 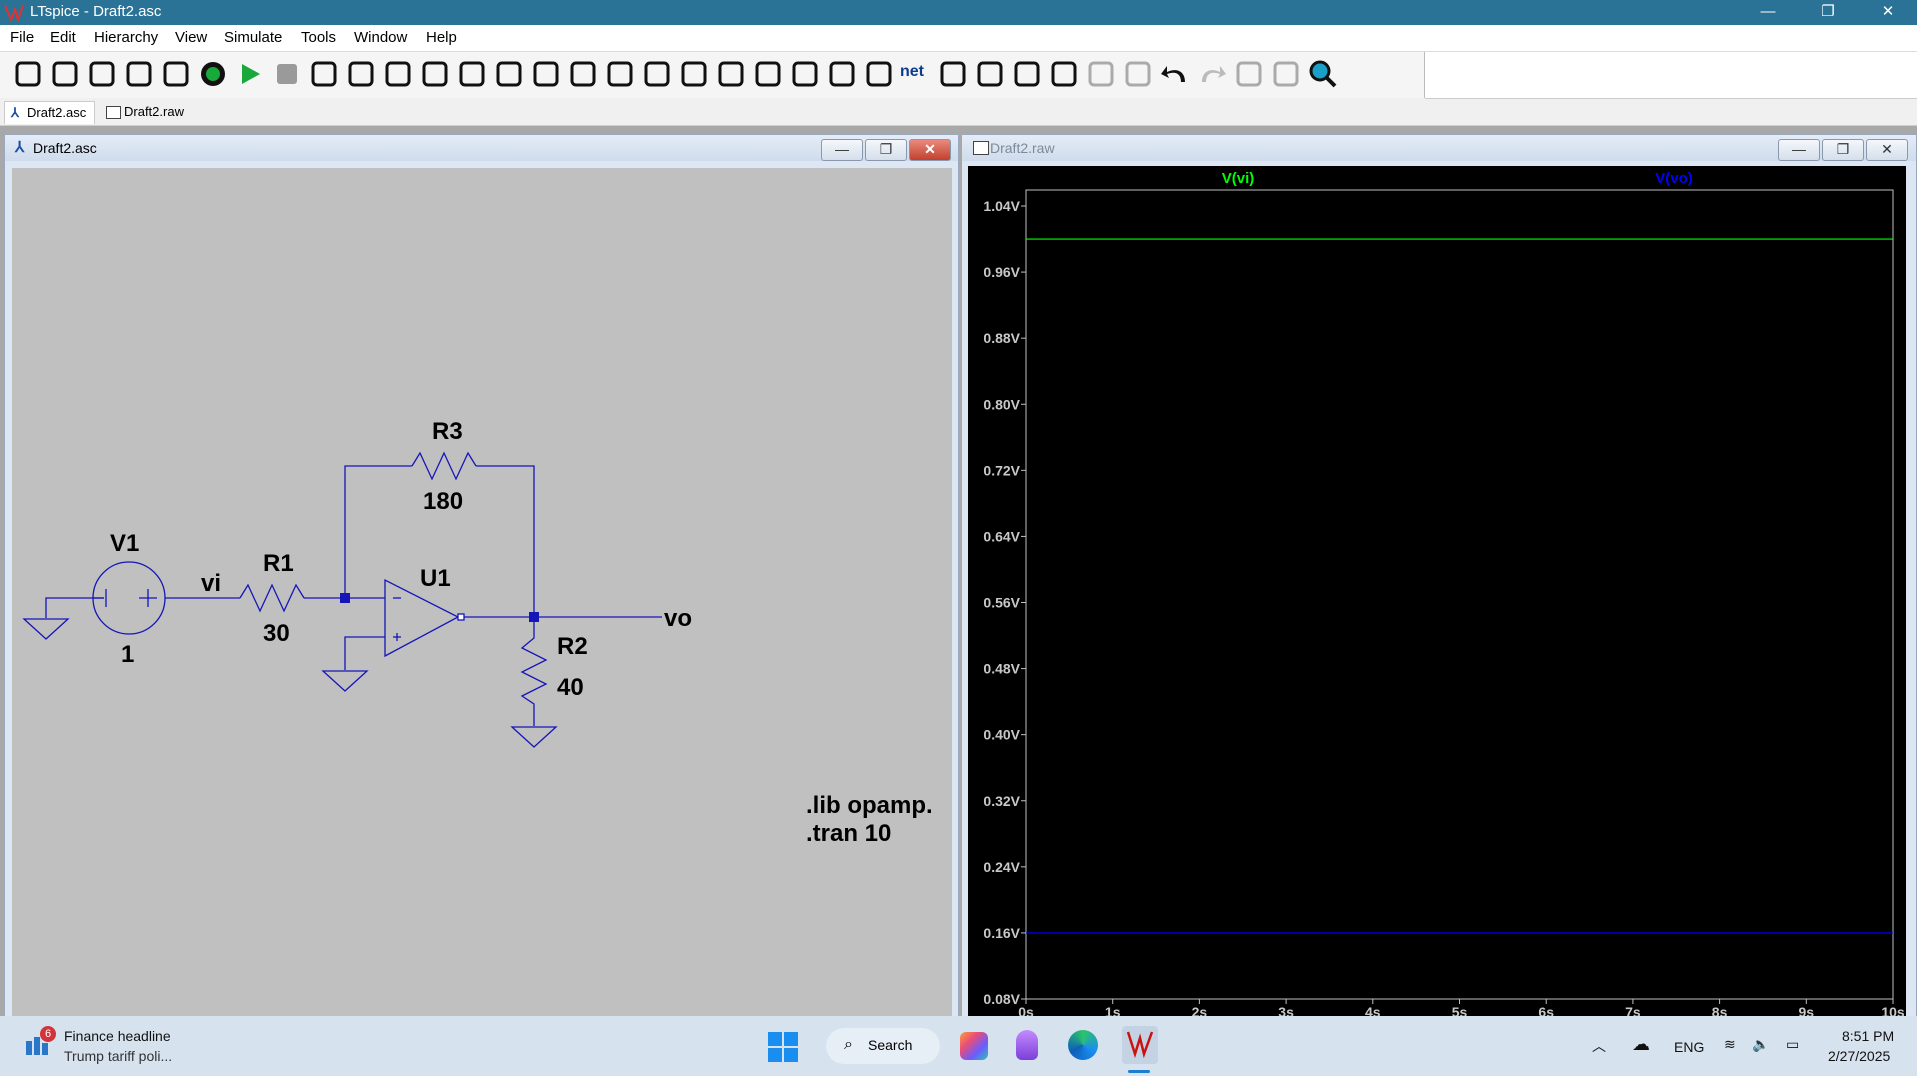 What do you see at coordinates (1323, 74) in the screenshot?
I see `find-icon` at bounding box center [1323, 74].